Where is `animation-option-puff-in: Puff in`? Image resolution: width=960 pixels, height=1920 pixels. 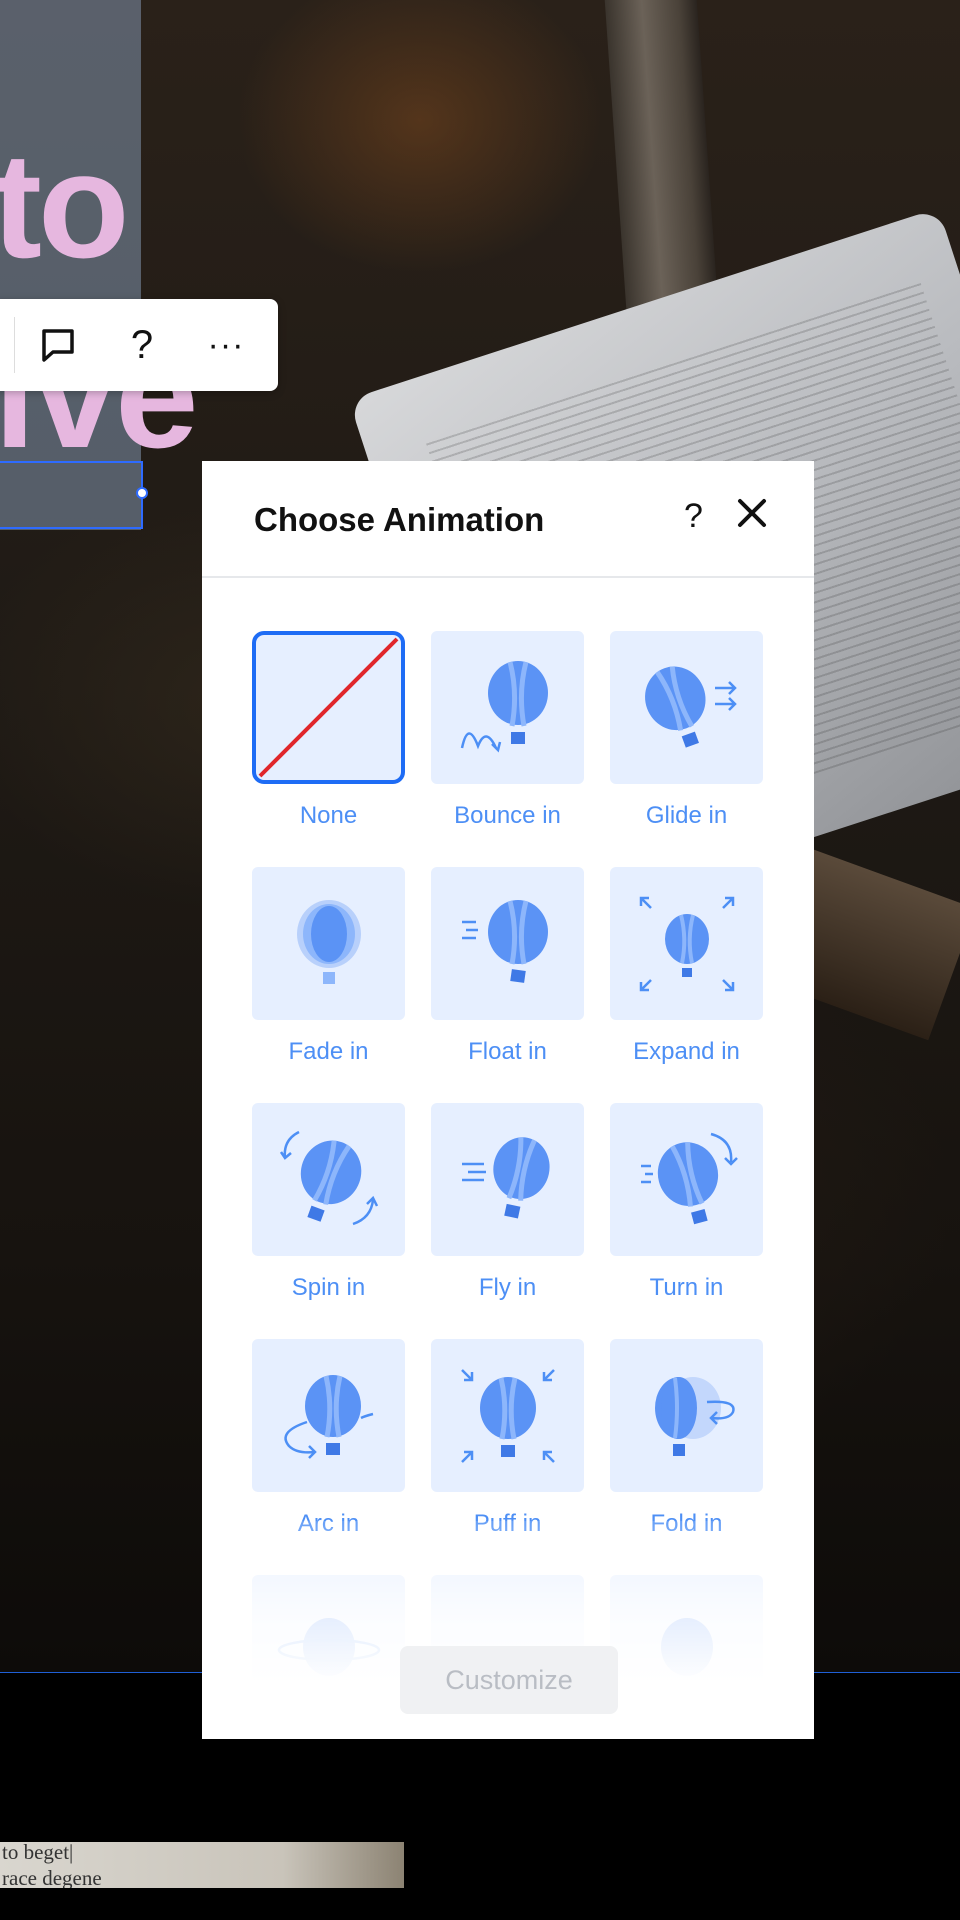 animation-option-puff-in: Puff in is located at coordinates (507, 1438).